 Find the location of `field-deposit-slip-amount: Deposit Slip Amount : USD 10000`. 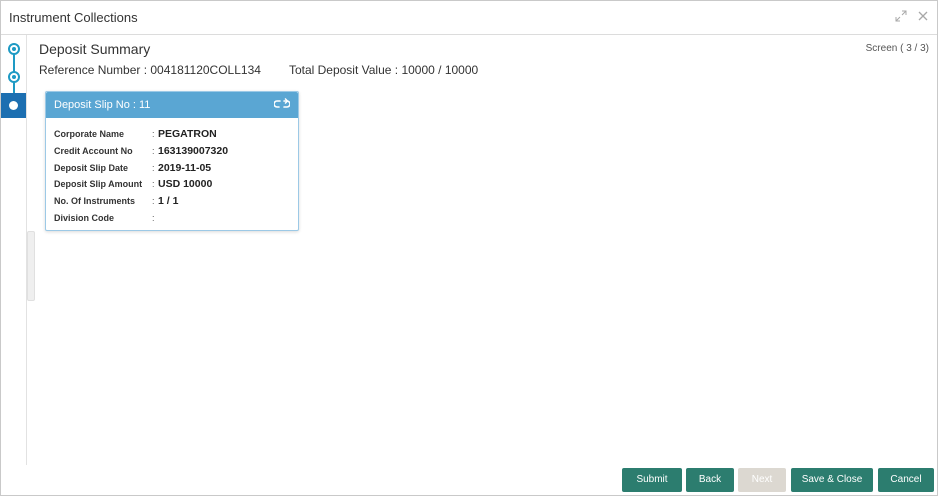

field-deposit-slip-amount: Deposit Slip Amount : USD 10000 is located at coordinates (176, 184).